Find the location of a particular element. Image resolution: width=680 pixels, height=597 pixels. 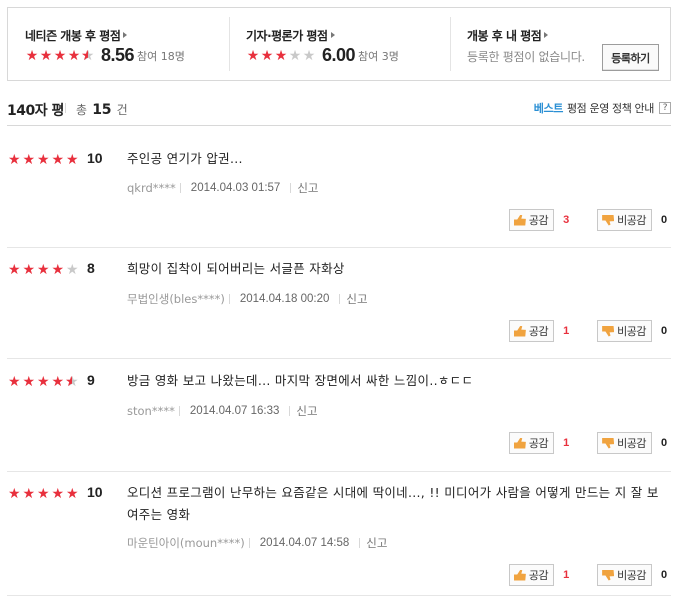

best-label: 베스트 is located at coordinates (549, 108).